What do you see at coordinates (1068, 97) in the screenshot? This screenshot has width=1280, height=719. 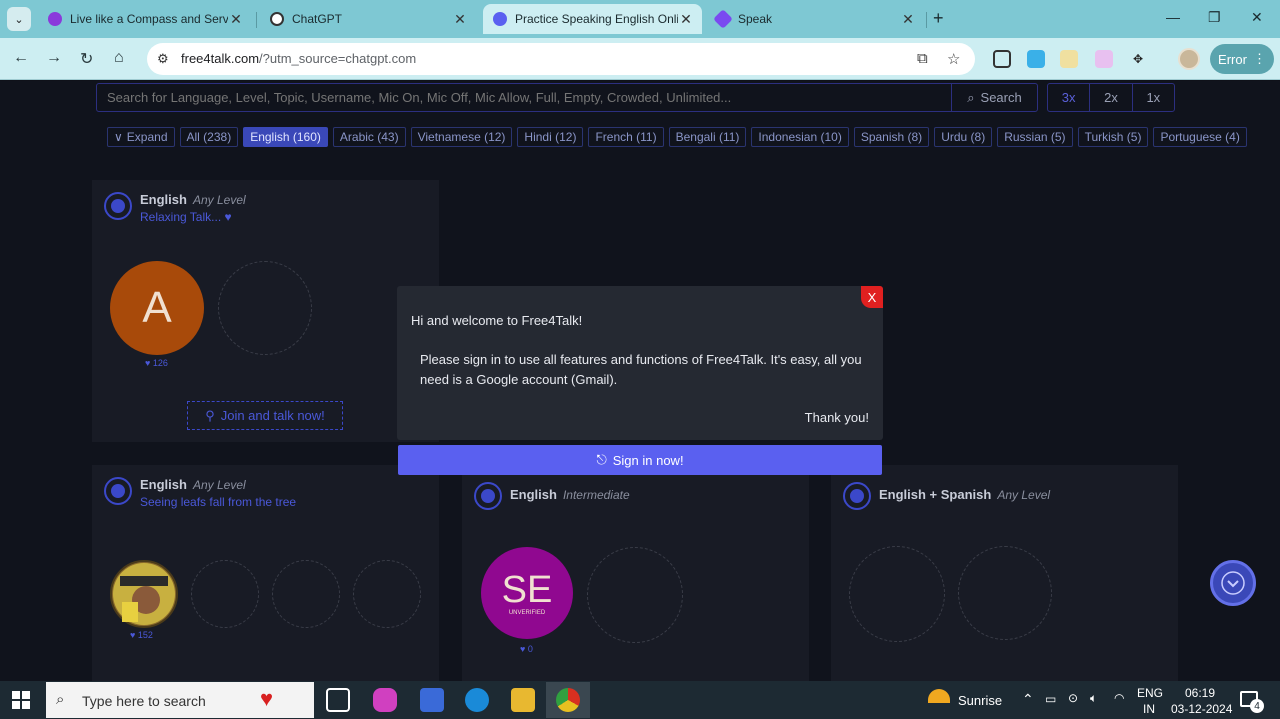 I see `zoom-3x: 3x` at bounding box center [1068, 97].